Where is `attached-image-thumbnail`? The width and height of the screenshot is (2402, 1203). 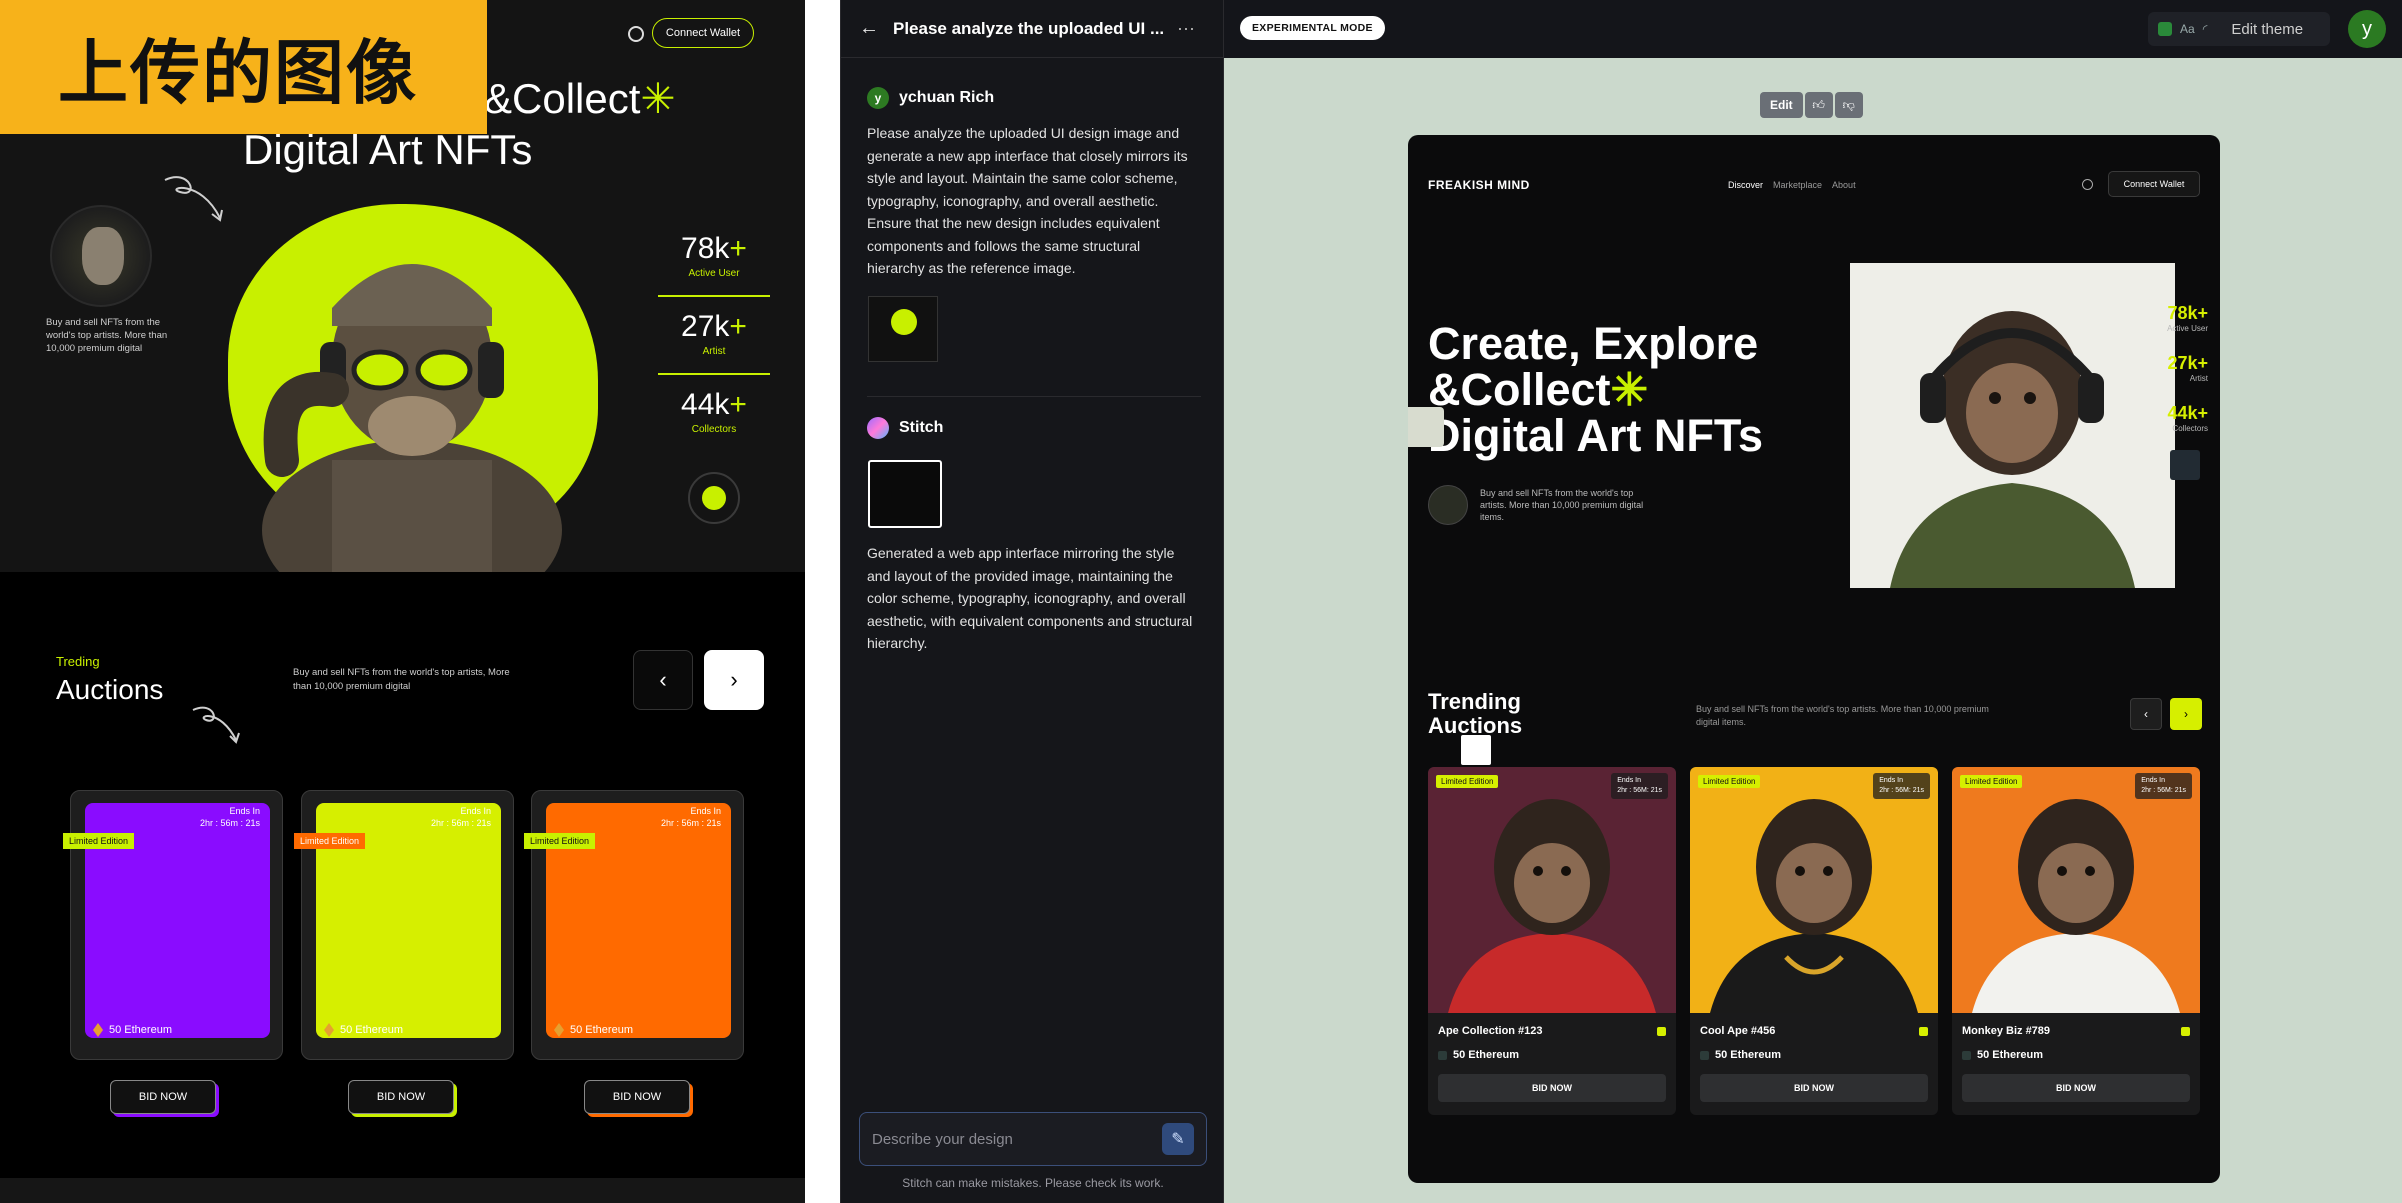
attached-image-thumbnail is located at coordinates (903, 329).